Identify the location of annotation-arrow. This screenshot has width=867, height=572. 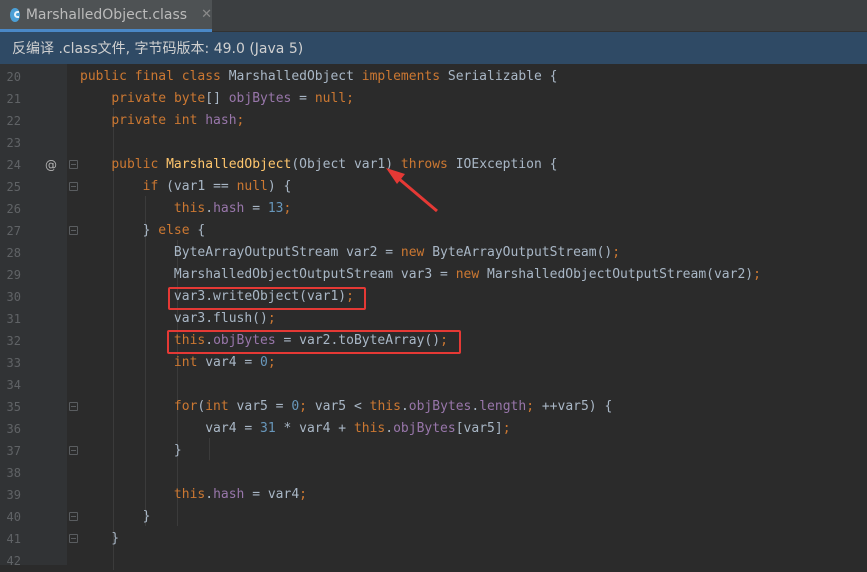
(412, 190).